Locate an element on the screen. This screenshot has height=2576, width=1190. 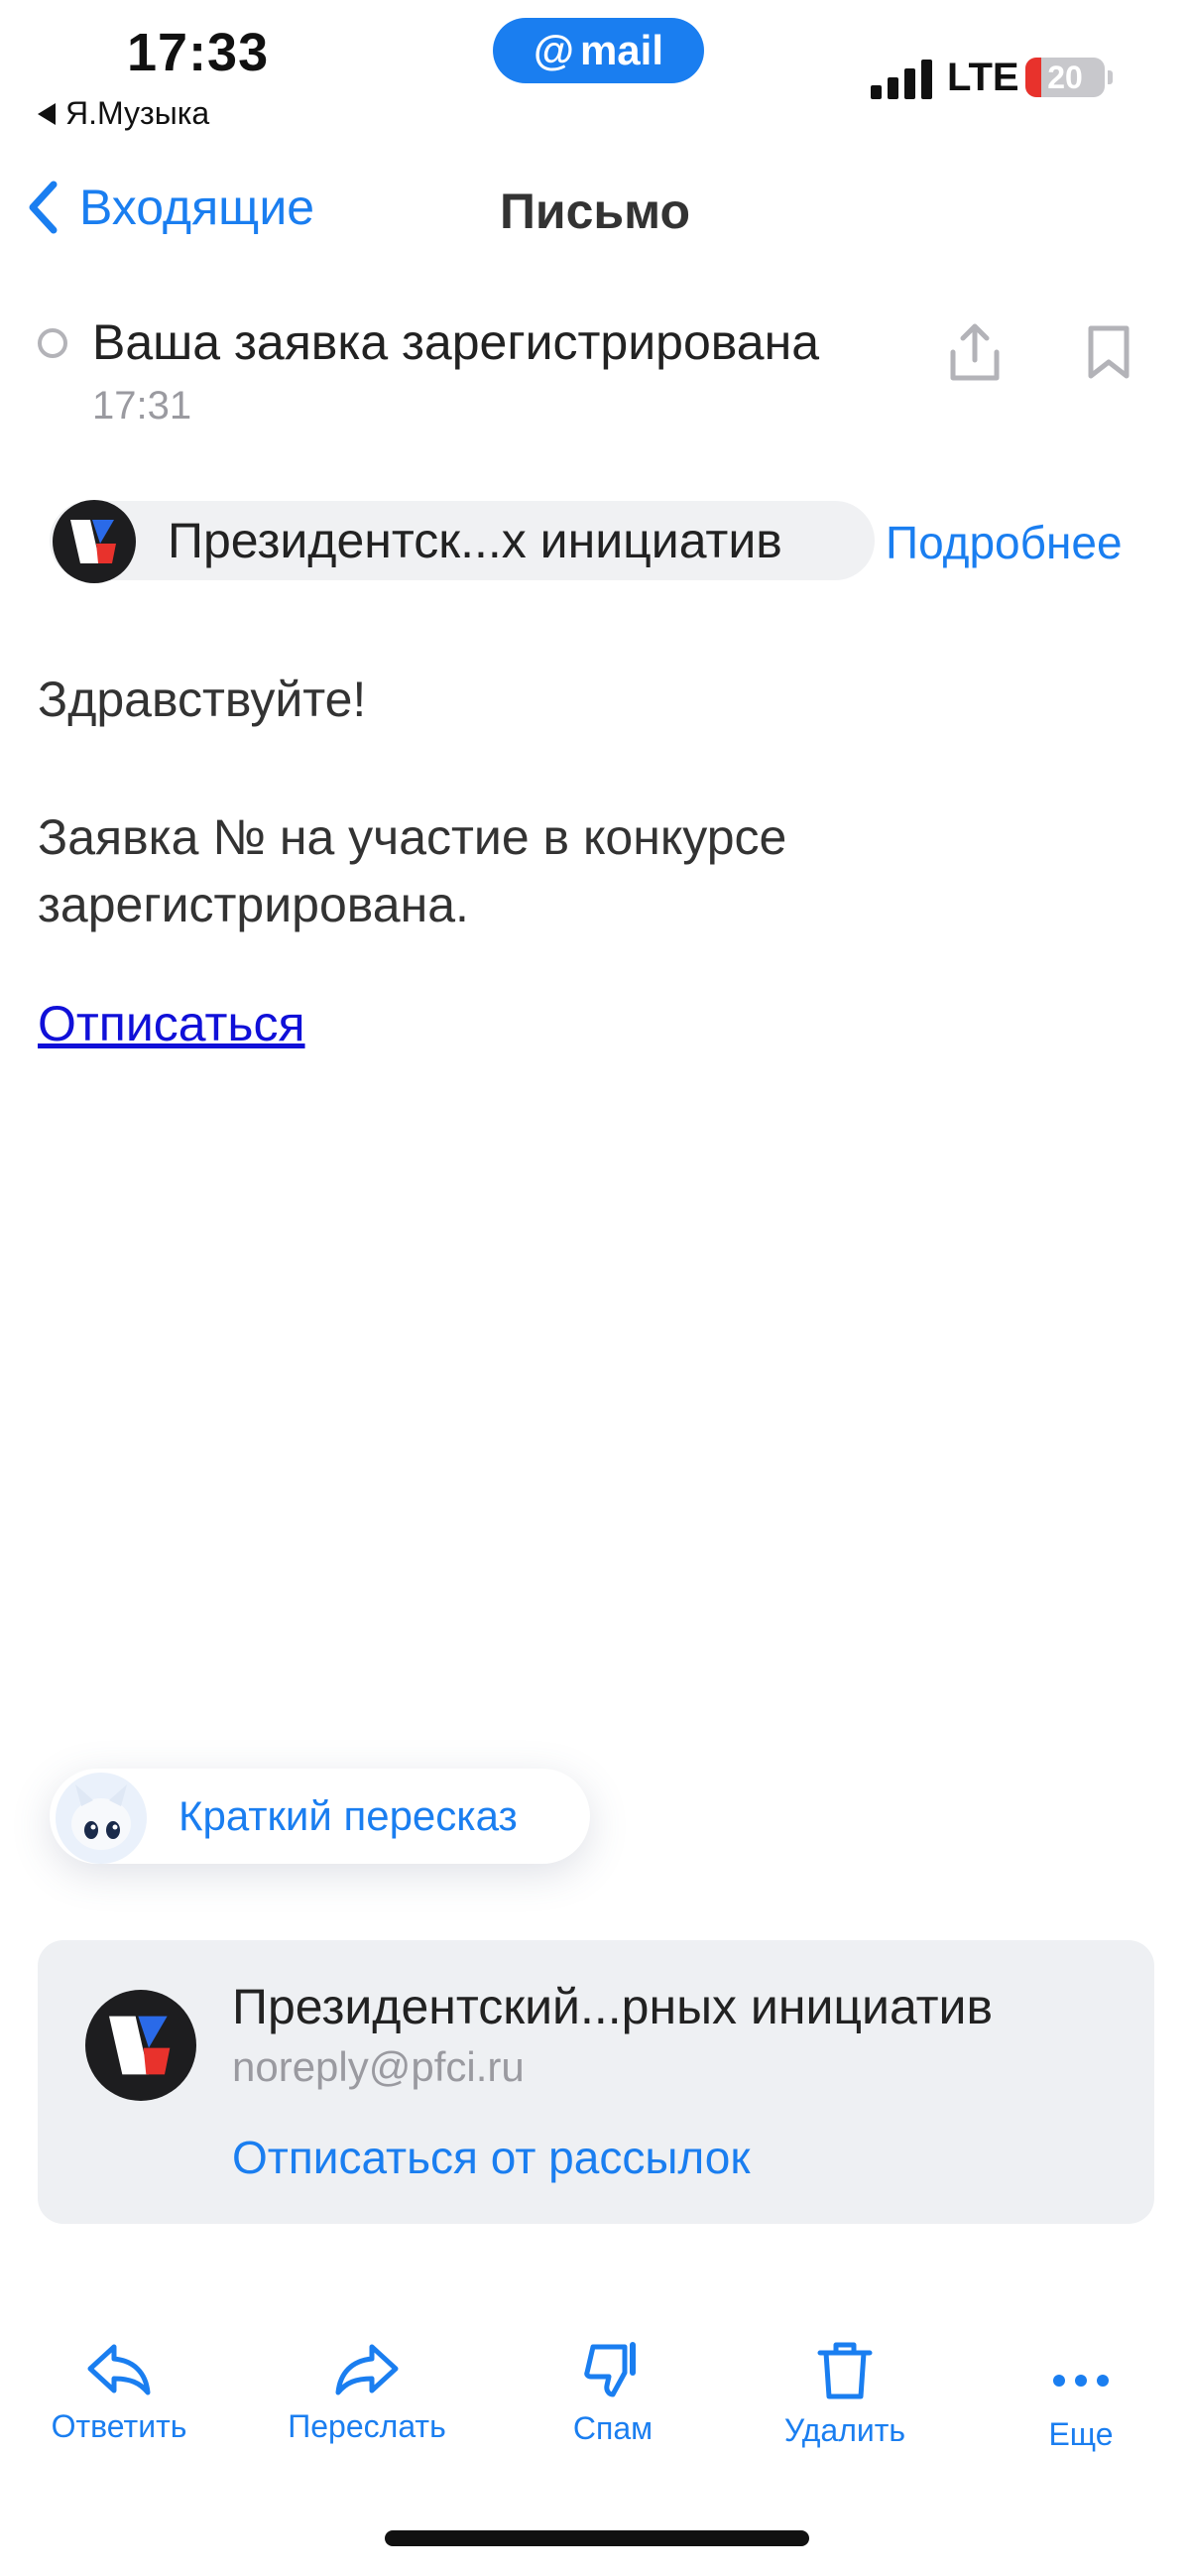
more-button: Еще is located at coordinates (1081, 2410).